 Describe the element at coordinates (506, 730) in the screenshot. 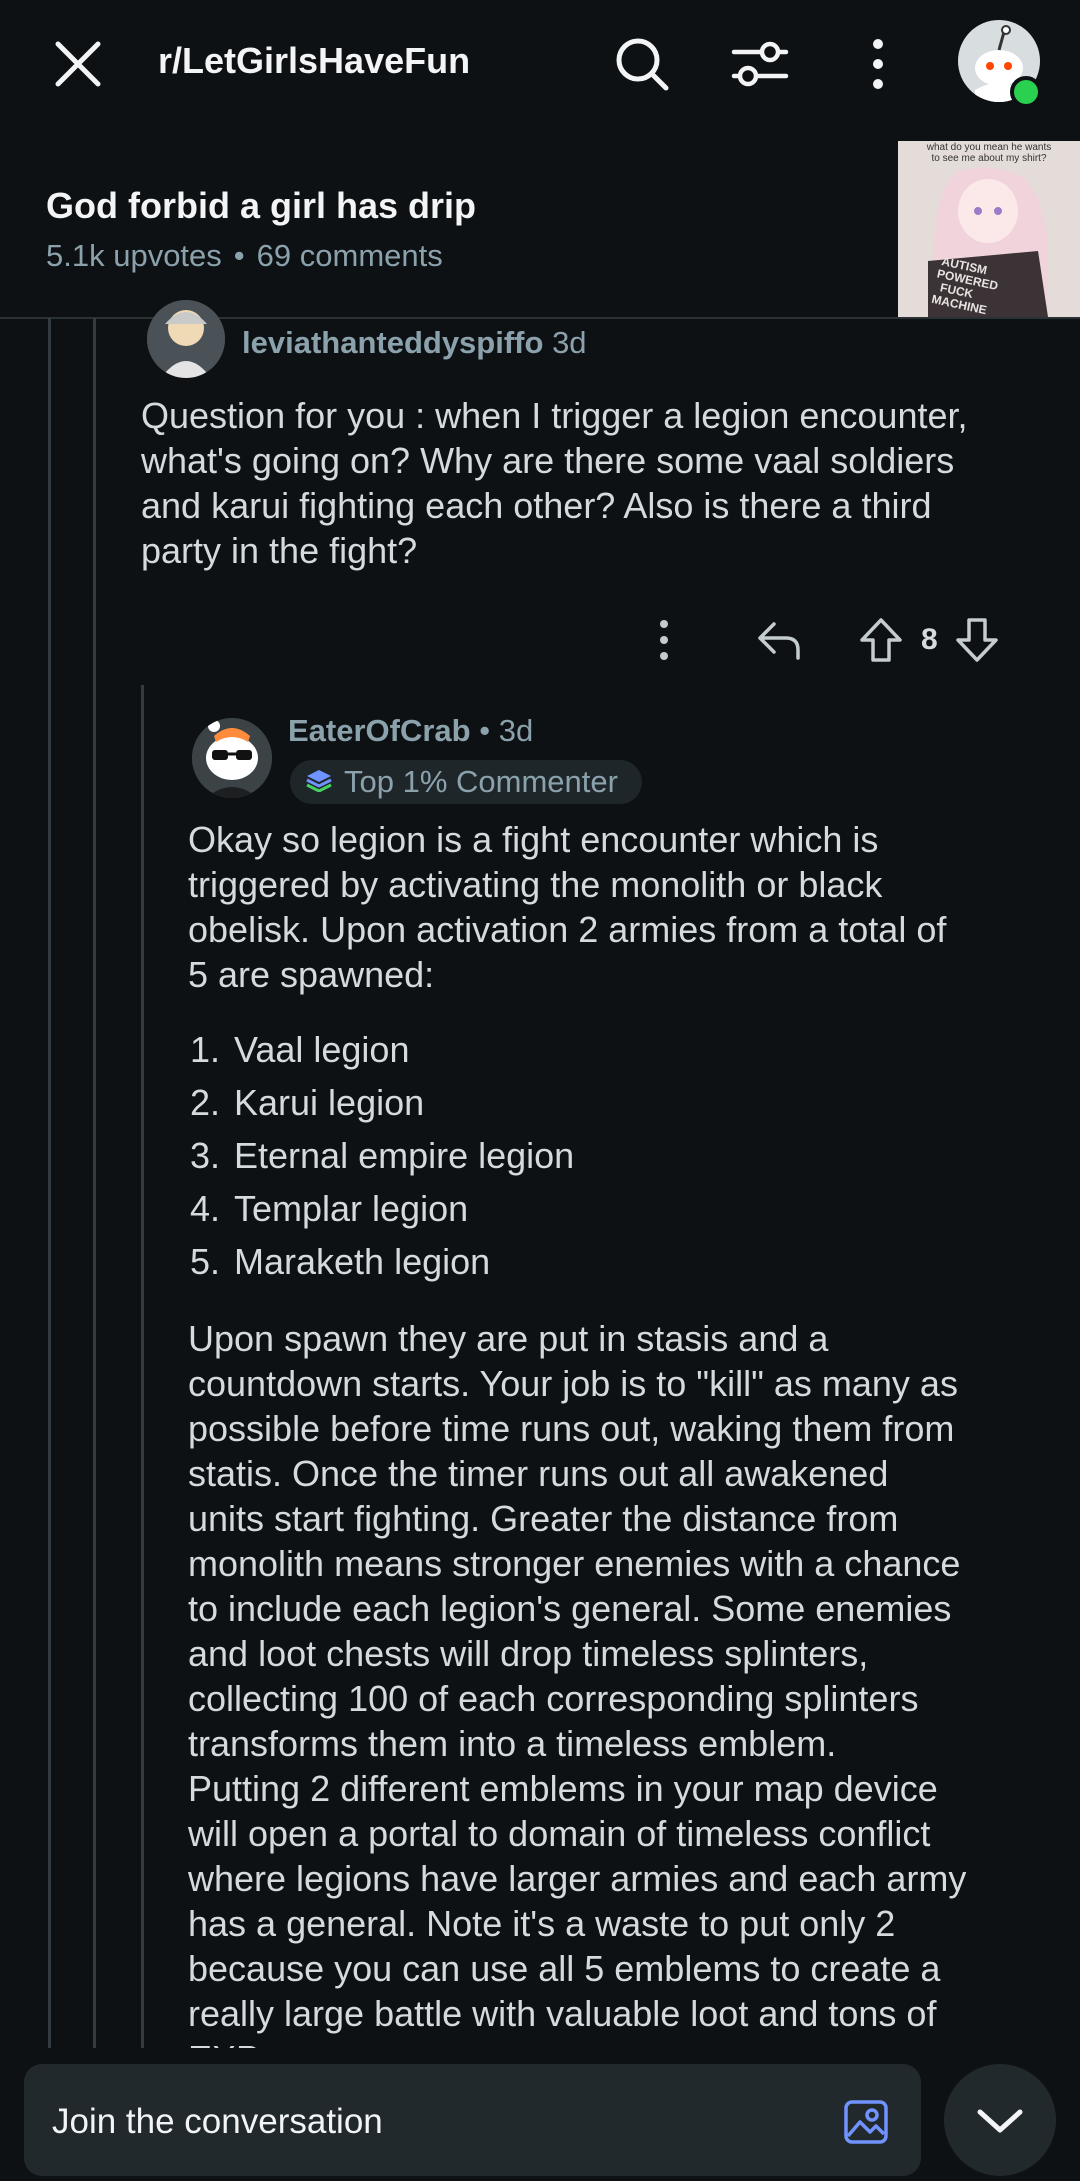

I see `comment-timestamp: • 3d` at that location.